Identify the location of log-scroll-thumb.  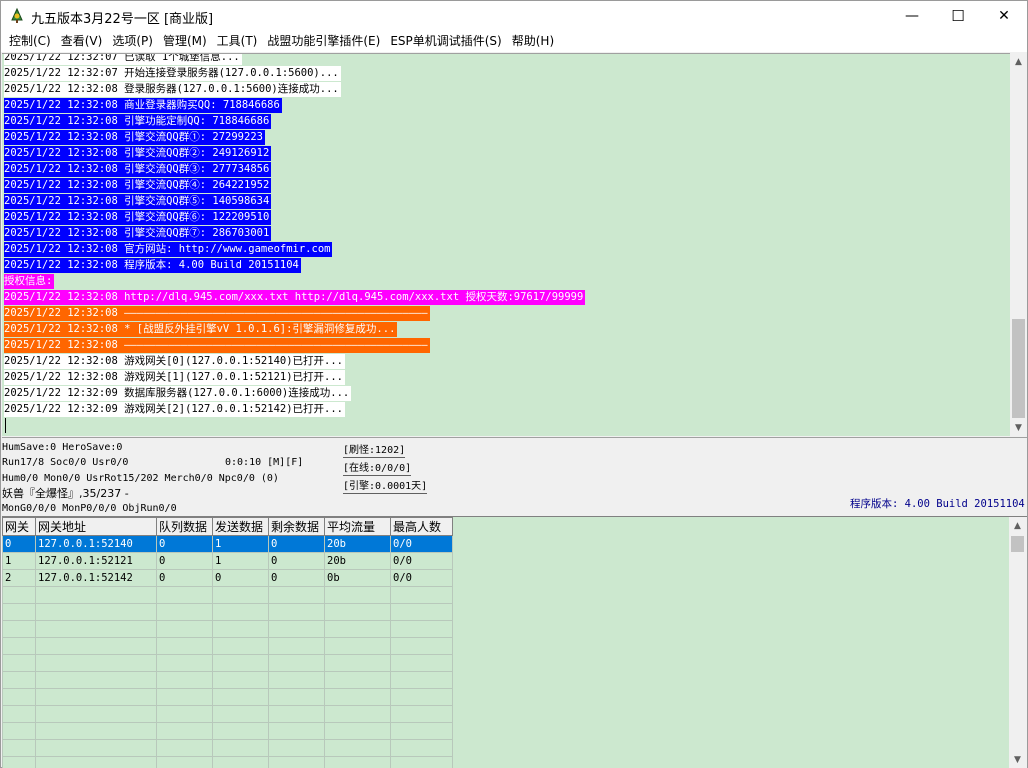
(1018, 368).